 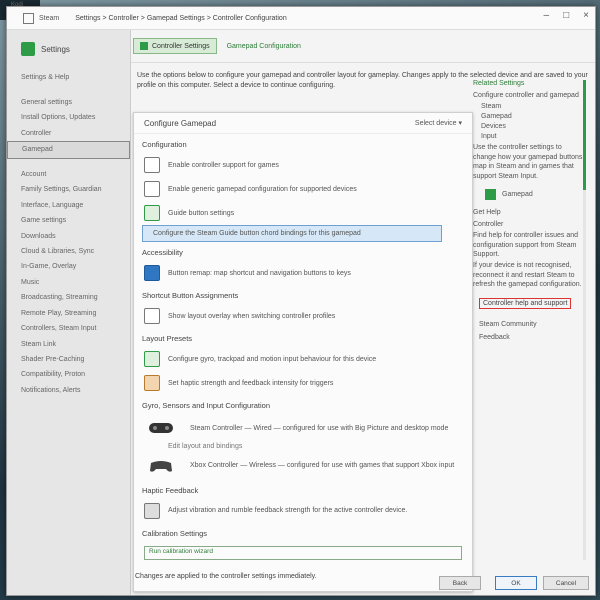 What do you see at coordinates (68, 236) in the screenshot?
I see `sidebar-item: Downloads` at bounding box center [68, 236].